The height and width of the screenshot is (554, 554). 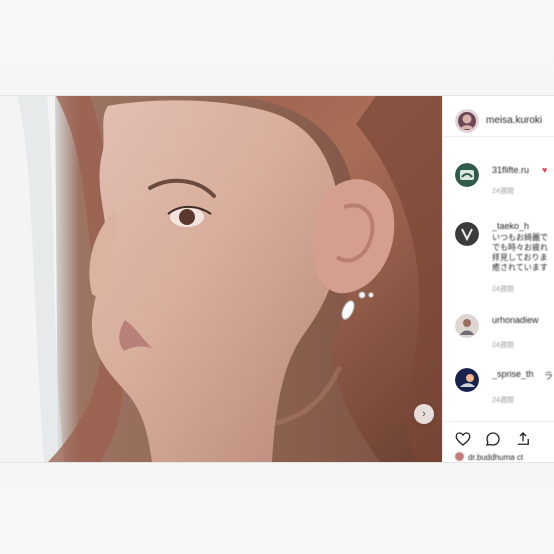 I want to click on heart-icon, so click(x=463, y=439).